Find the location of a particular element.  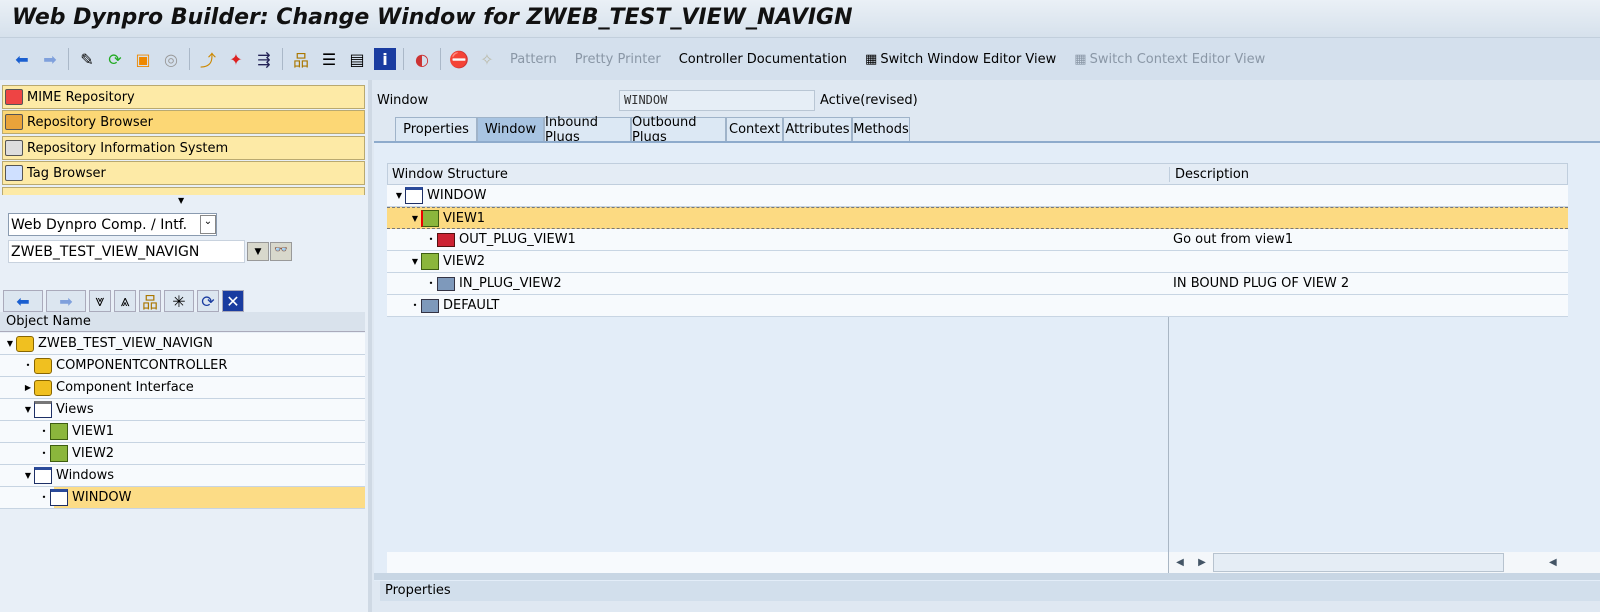

row-name: VIEW1 is located at coordinates (464, 218).